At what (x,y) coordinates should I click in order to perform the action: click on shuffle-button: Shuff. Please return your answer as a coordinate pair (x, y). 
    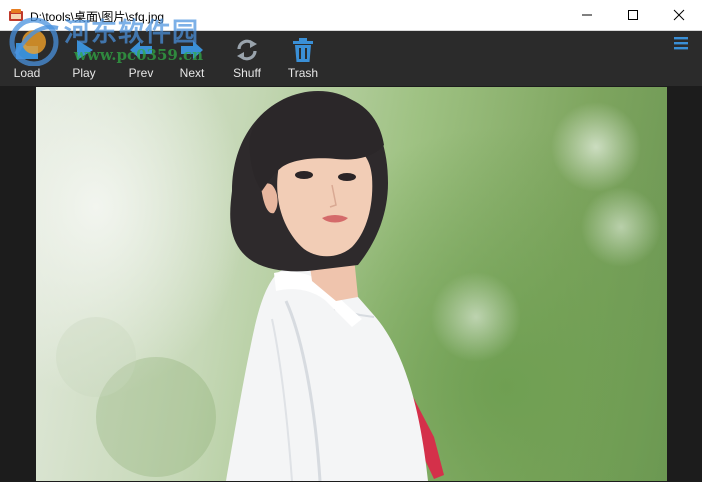
    Looking at the image, I should click on (247, 58).